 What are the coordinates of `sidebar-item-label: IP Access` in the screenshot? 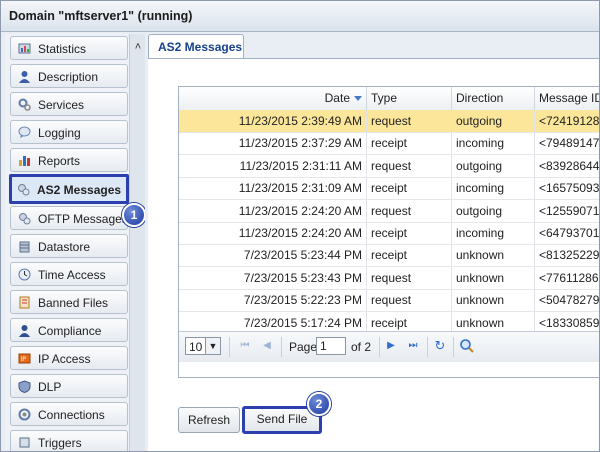 It's located at (64, 359).